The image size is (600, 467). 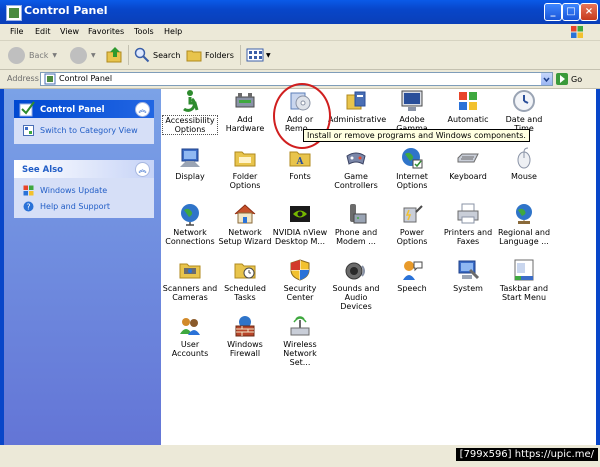 I want to click on keyboard-icon, so click(x=468, y=158).